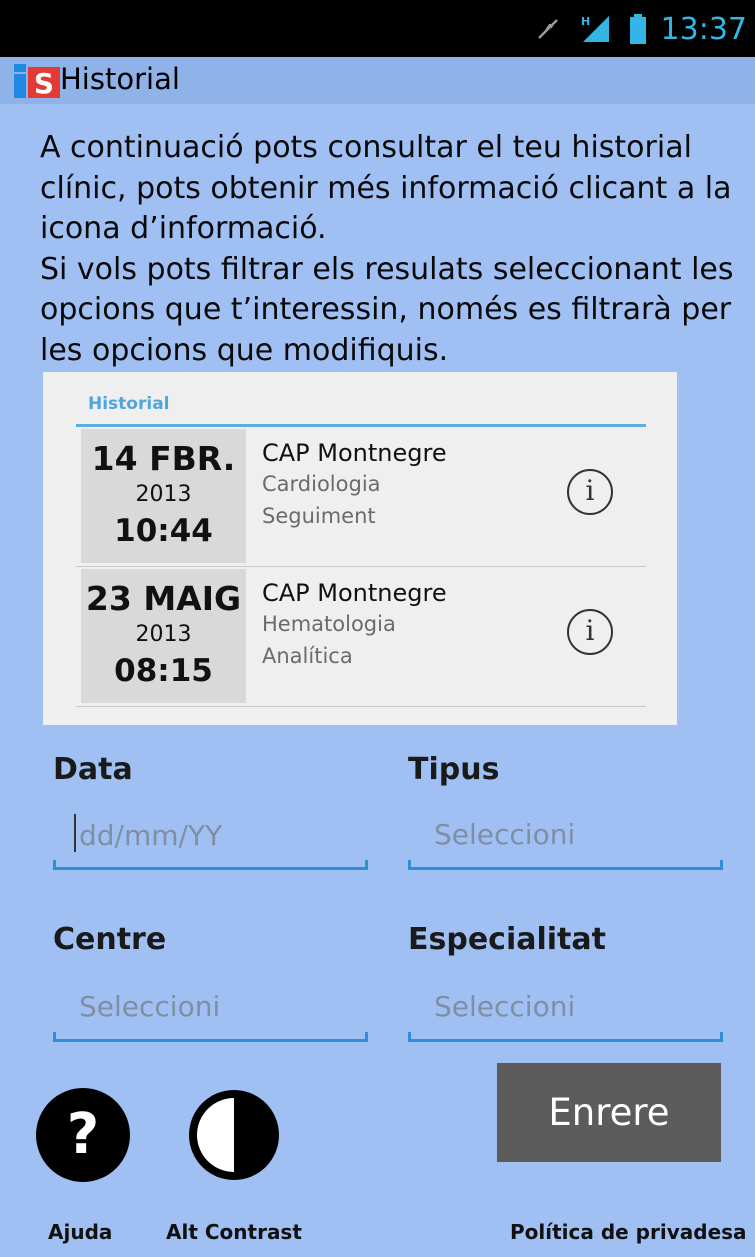  I want to click on specialty-select-value: Seleccioni, so click(565, 1007).